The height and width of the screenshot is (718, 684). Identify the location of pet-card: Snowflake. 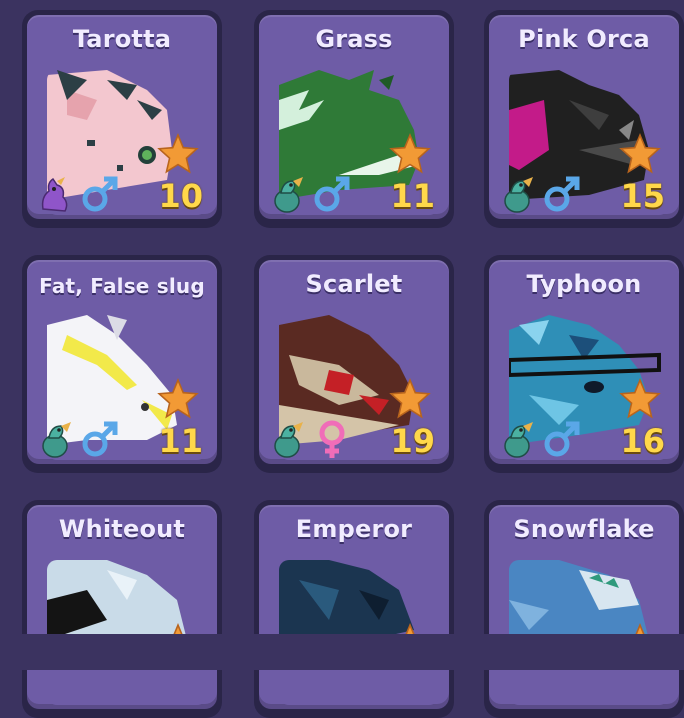
(584, 609).